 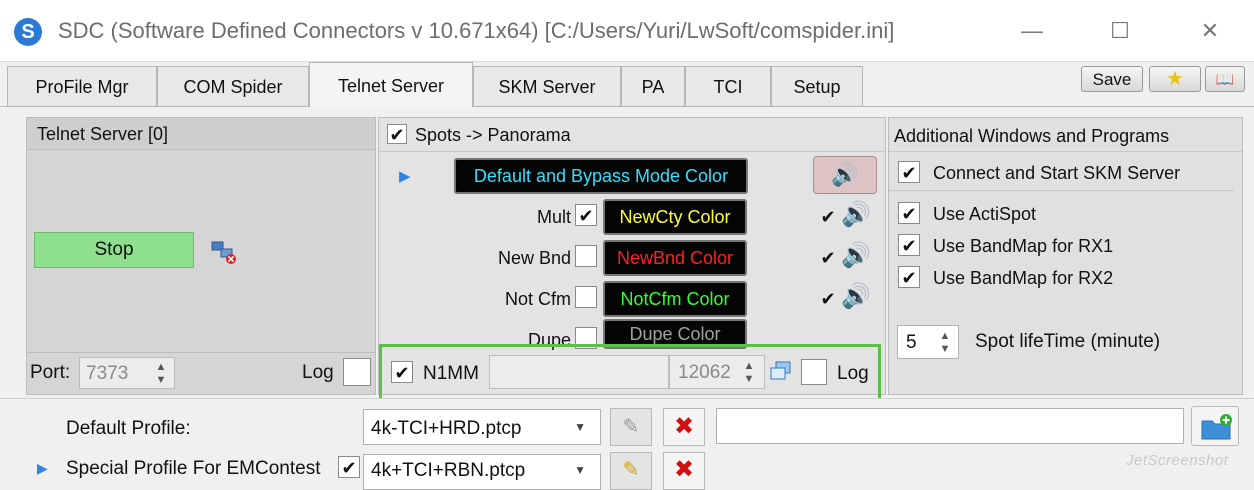 What do you see at coordinates (103, 134) in the screenshot?
I see `telnet-panel-title: Telnet Server [0]` at bounding box center [103, 134].